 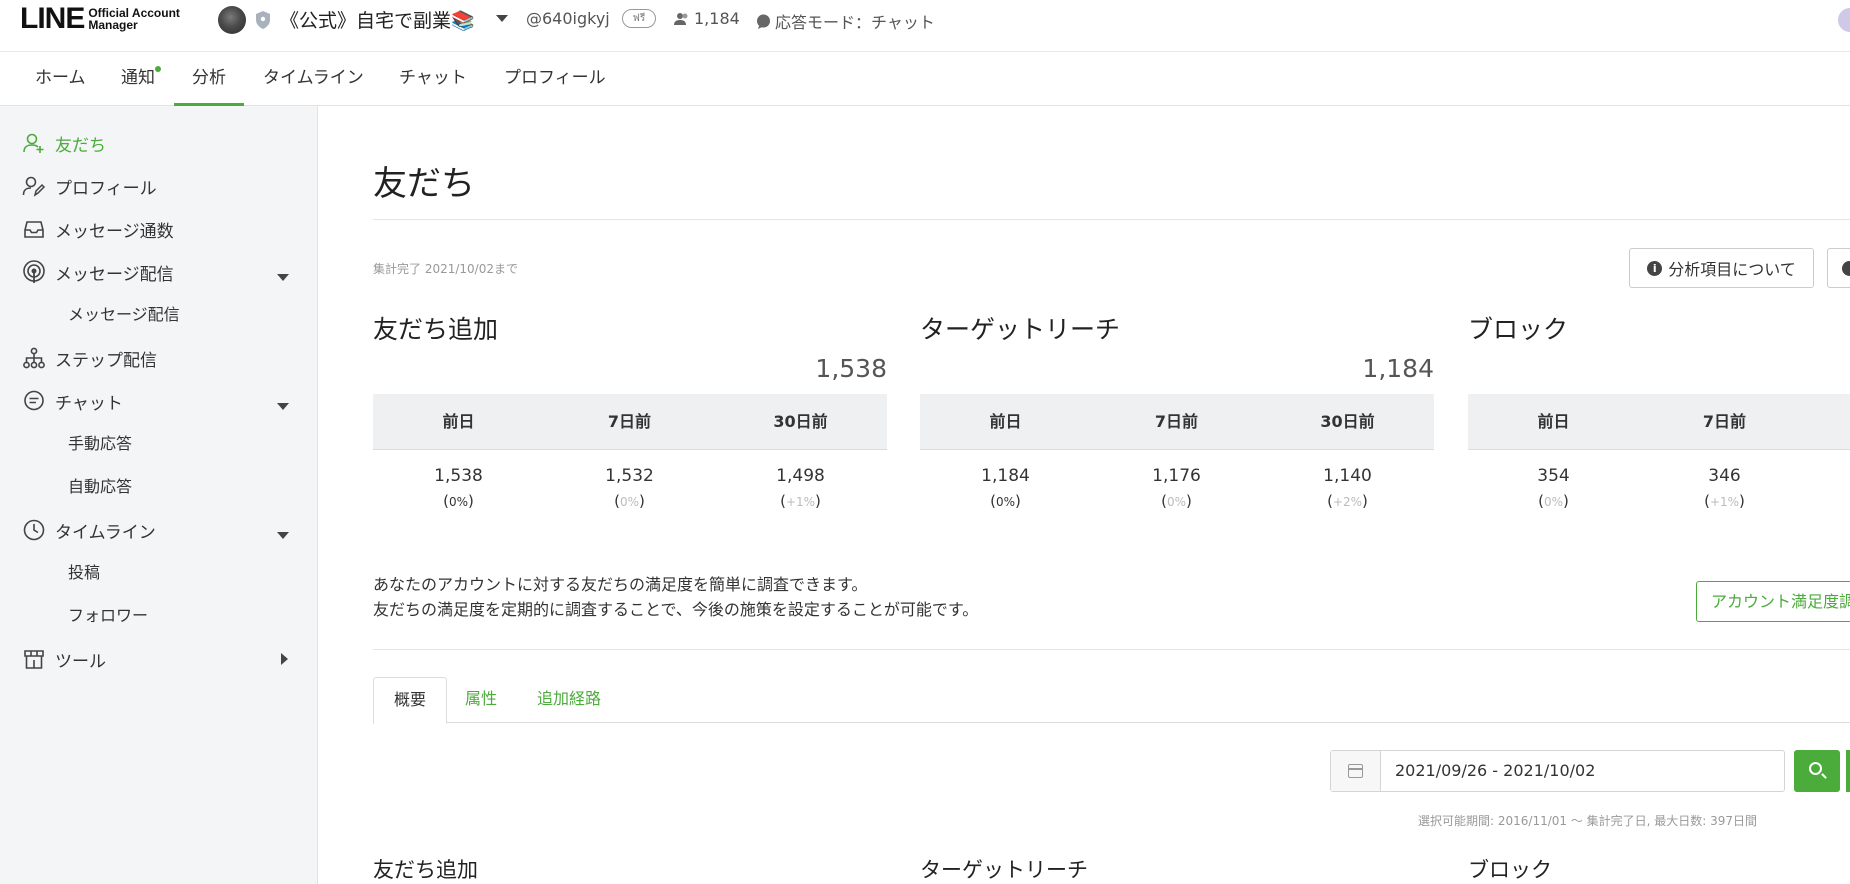 I want to click on stat-value-row: 354 346 (0%) (+1%), so click(x=1641, y=488).